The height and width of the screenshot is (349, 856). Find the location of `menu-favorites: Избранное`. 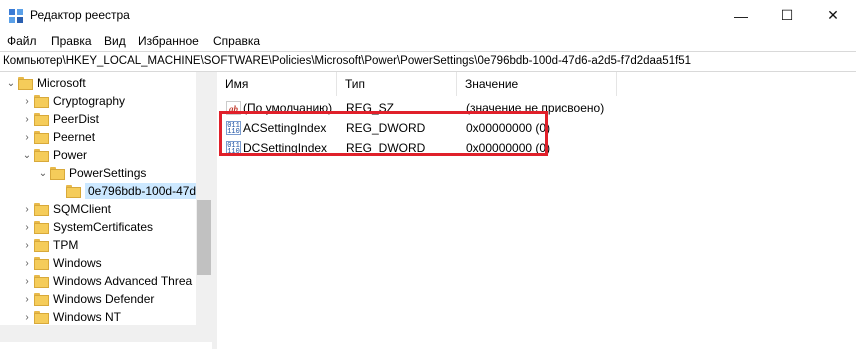

menu-favorites: Избранное is located at coordinates (168, 41).